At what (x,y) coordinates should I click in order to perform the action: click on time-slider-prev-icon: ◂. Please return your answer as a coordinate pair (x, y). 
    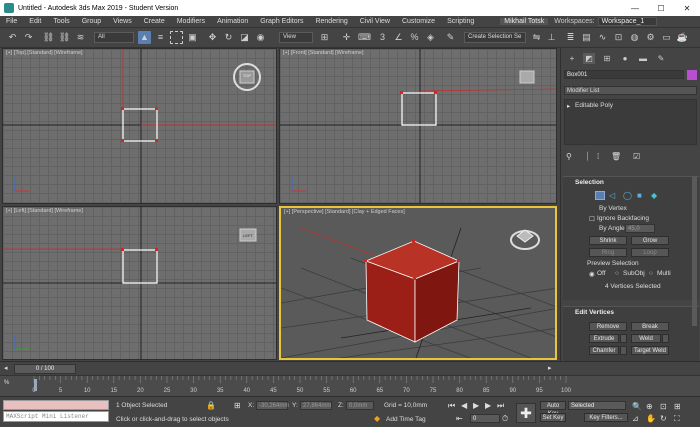
    Looking at the image, I should click on (6, 368).